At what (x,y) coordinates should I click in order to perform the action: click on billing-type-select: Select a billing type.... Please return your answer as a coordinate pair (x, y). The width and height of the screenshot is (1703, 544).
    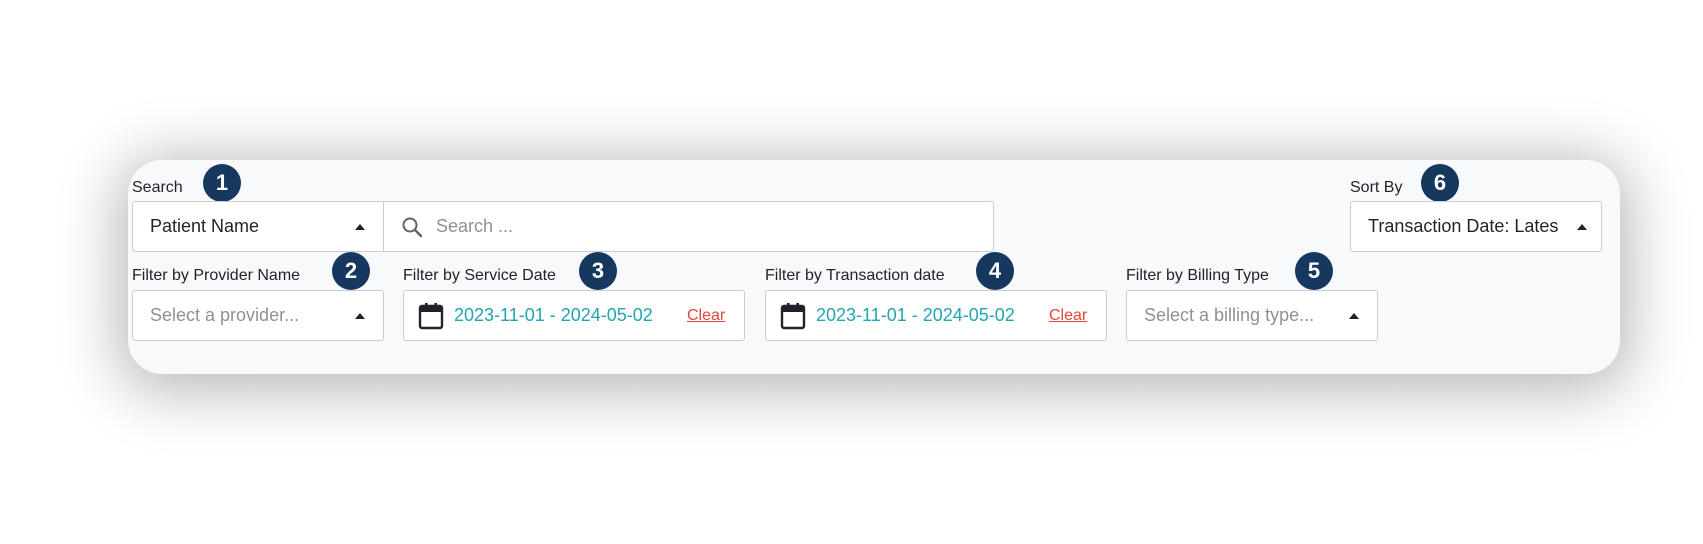
    Looking at the image, I should click on (1252, 315).